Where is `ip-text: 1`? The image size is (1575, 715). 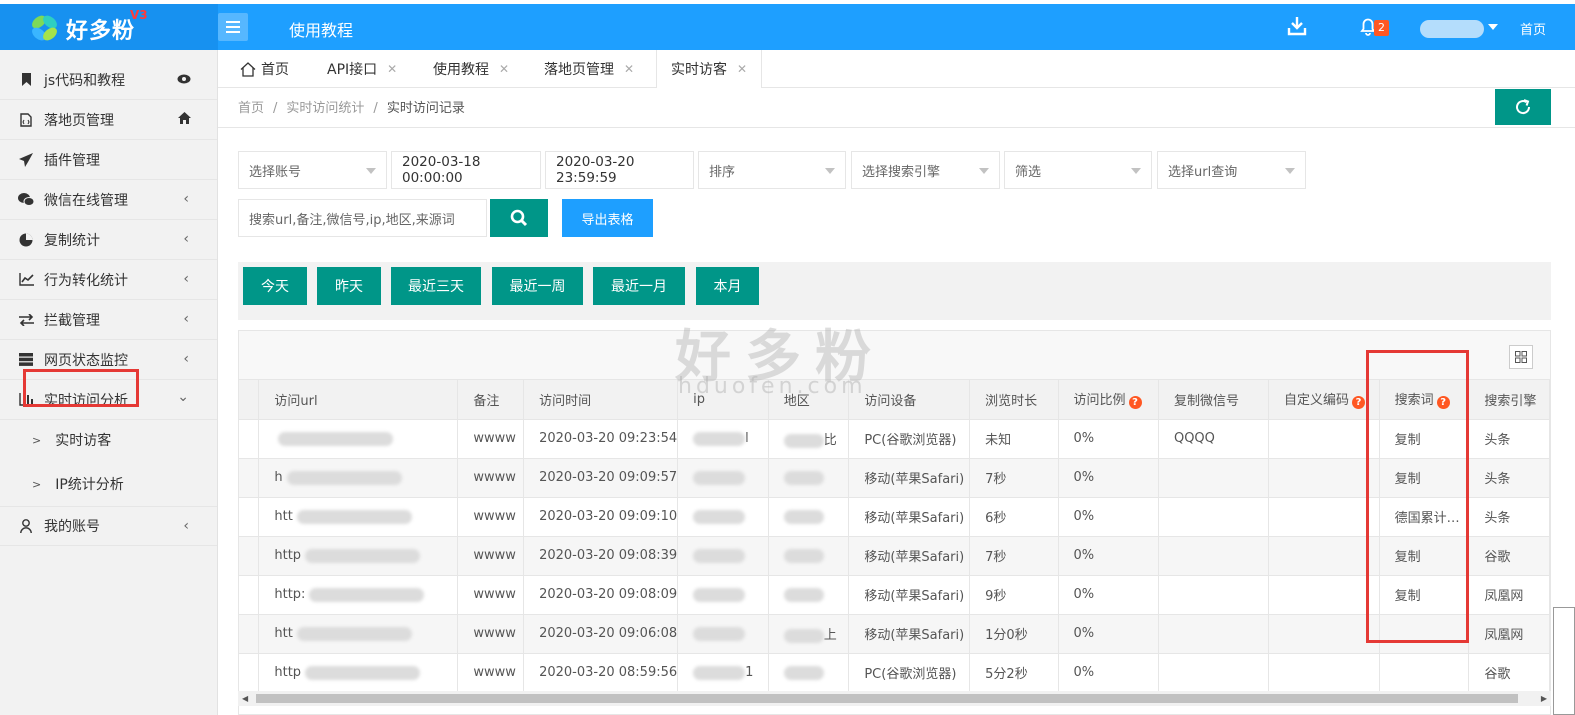 ip-text: 1 is located at coordinates (749, 672).